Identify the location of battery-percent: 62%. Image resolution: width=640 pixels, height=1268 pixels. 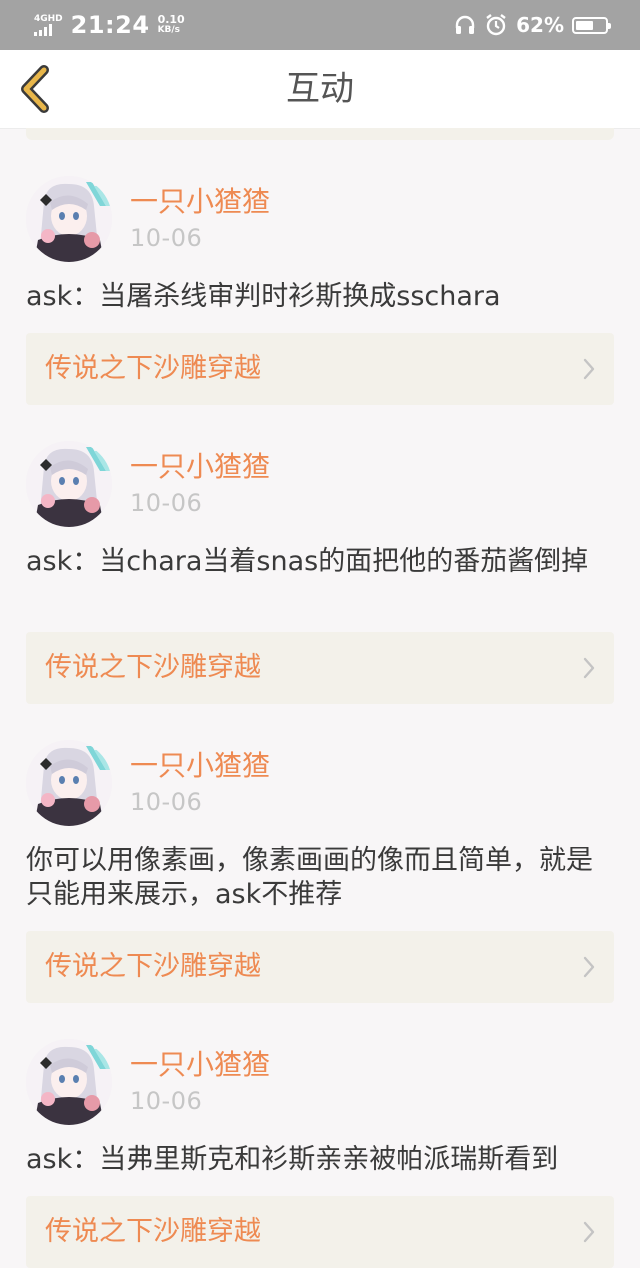
(540, 25).